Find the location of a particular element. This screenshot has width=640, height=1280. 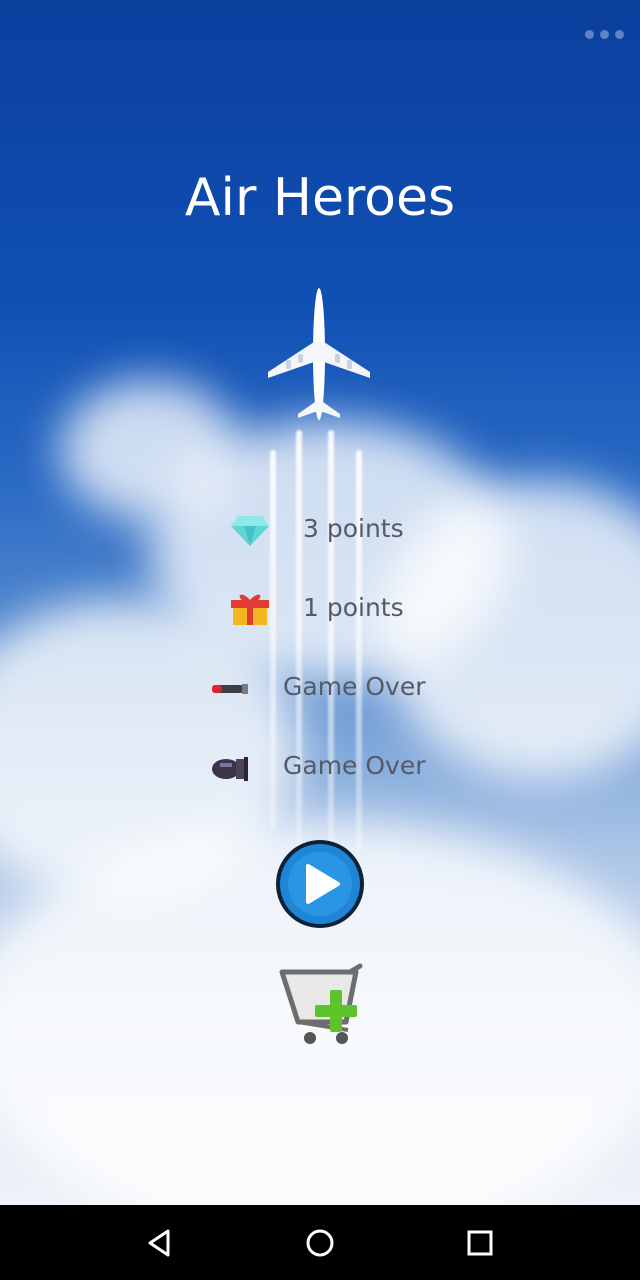

legend-text: 3 points is located at coordinates (353, 528).